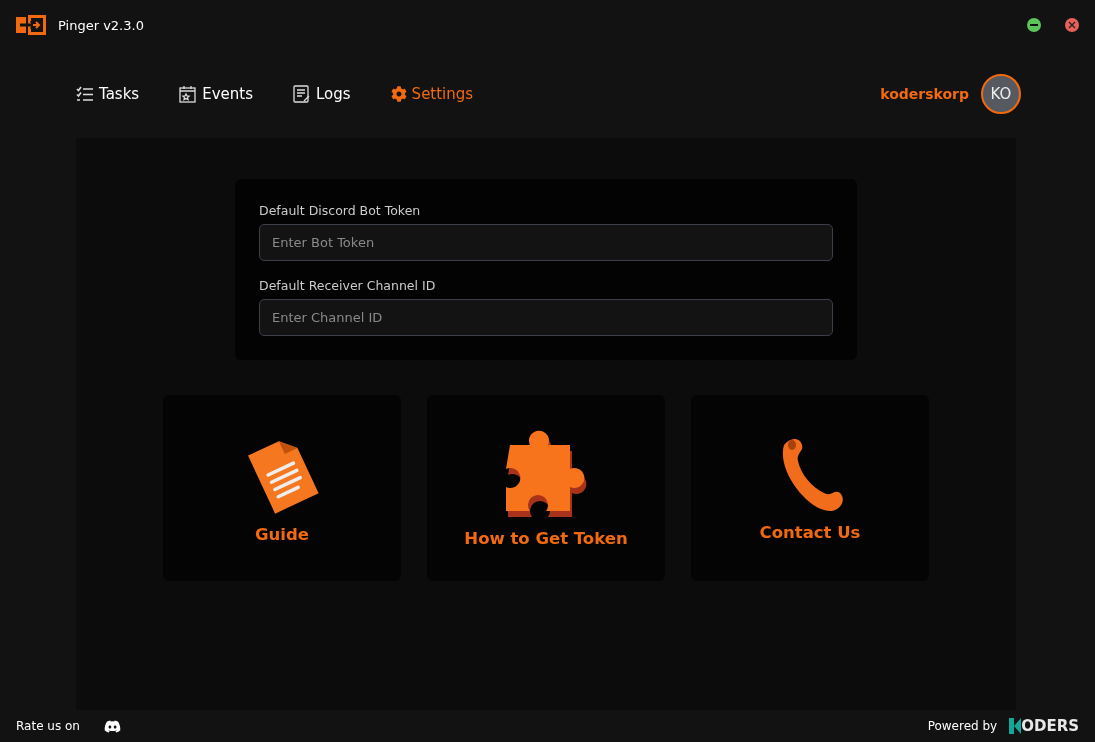 The height and width of the screenshot is (742, 1095). Describe the element at coordinates (101, 25) in the screenshot. I see `window-title: Pinger v2.3.0` at that location.